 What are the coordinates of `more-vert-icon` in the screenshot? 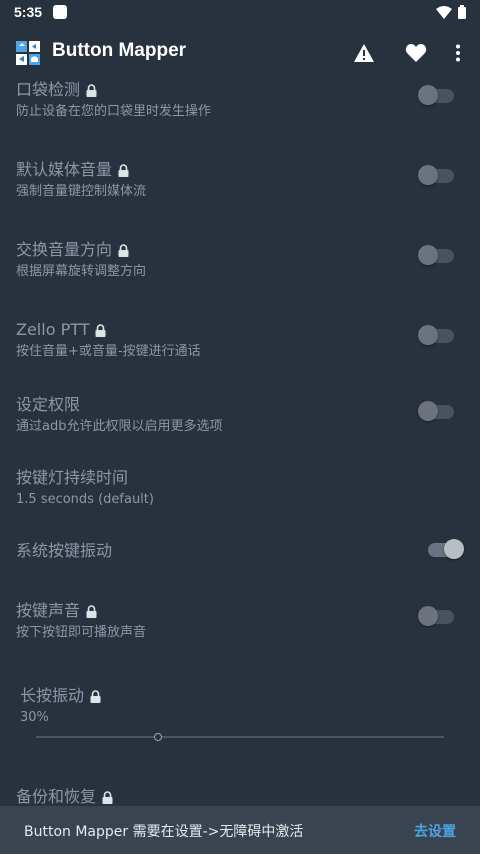 It's located at (458, 53).